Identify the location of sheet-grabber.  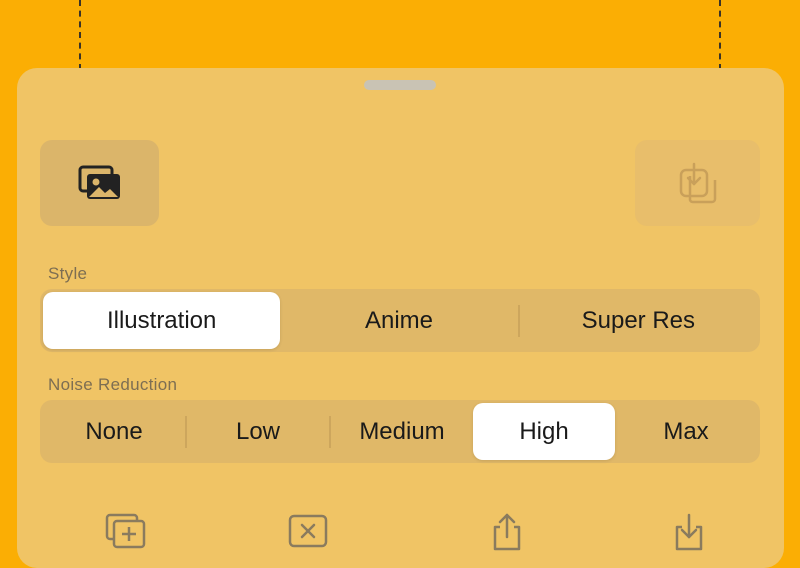
(400, 85).